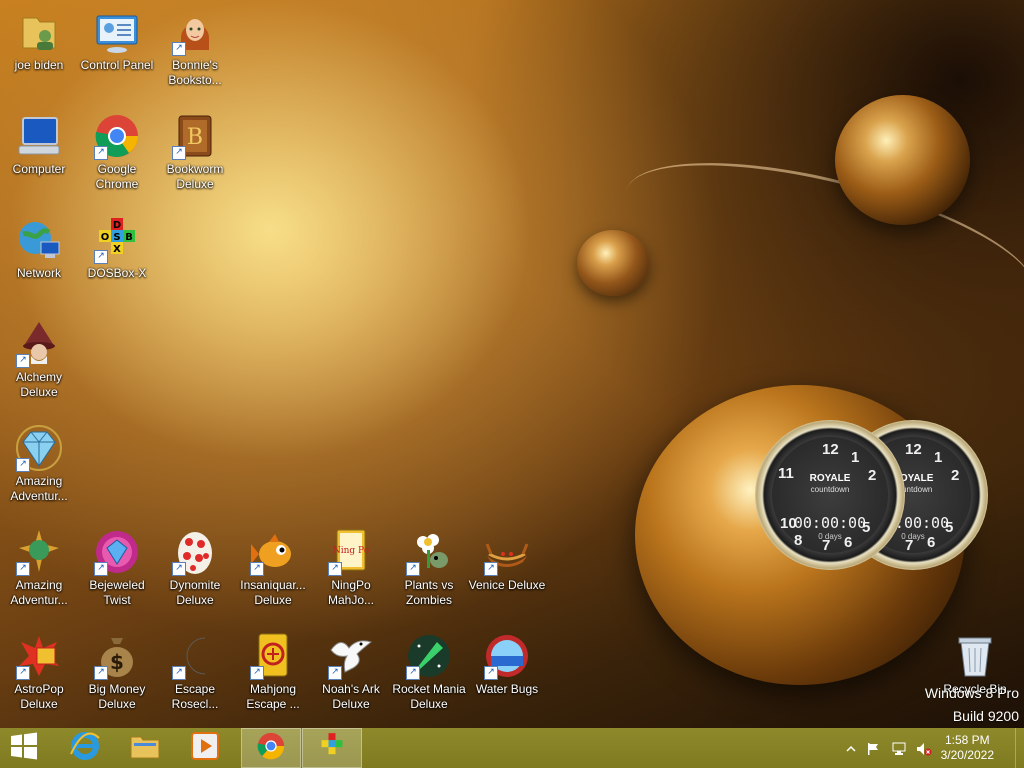  I want to click on desktop-icon-joe-biden: joe biden, so click(39, 38).